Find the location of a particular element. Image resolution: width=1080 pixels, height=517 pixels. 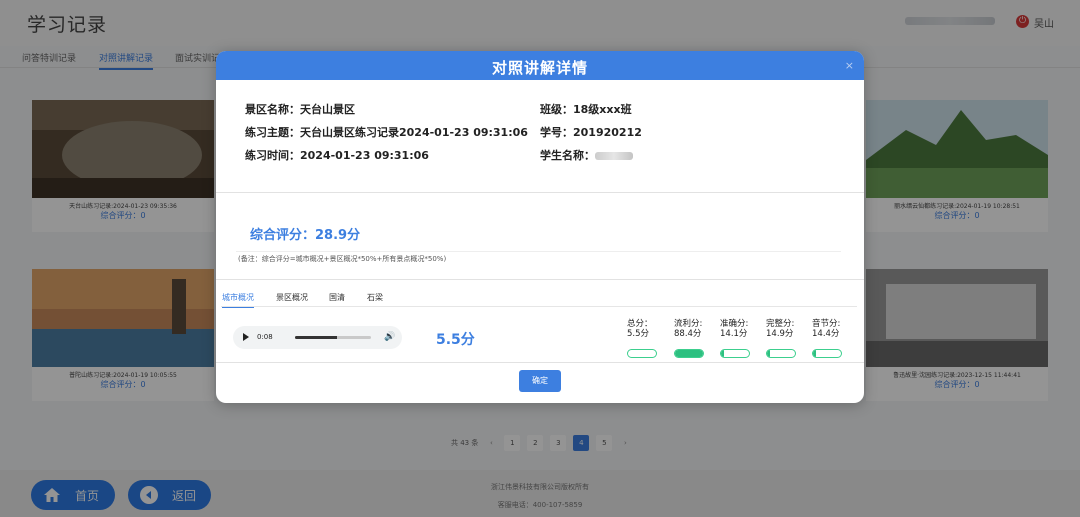

score-note: (备注：综合评分=城市概况+景区概况*50%+所有景点概况*50%) is located at coordinates (342, 259).